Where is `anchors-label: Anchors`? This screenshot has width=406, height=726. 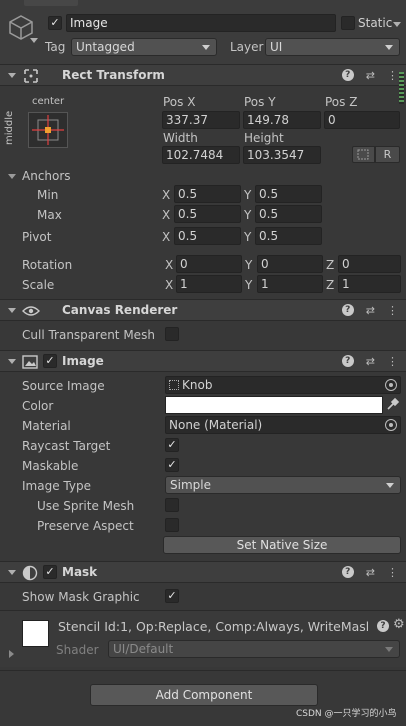 anchors-label: Anchors is located at coordinates (46, 176).